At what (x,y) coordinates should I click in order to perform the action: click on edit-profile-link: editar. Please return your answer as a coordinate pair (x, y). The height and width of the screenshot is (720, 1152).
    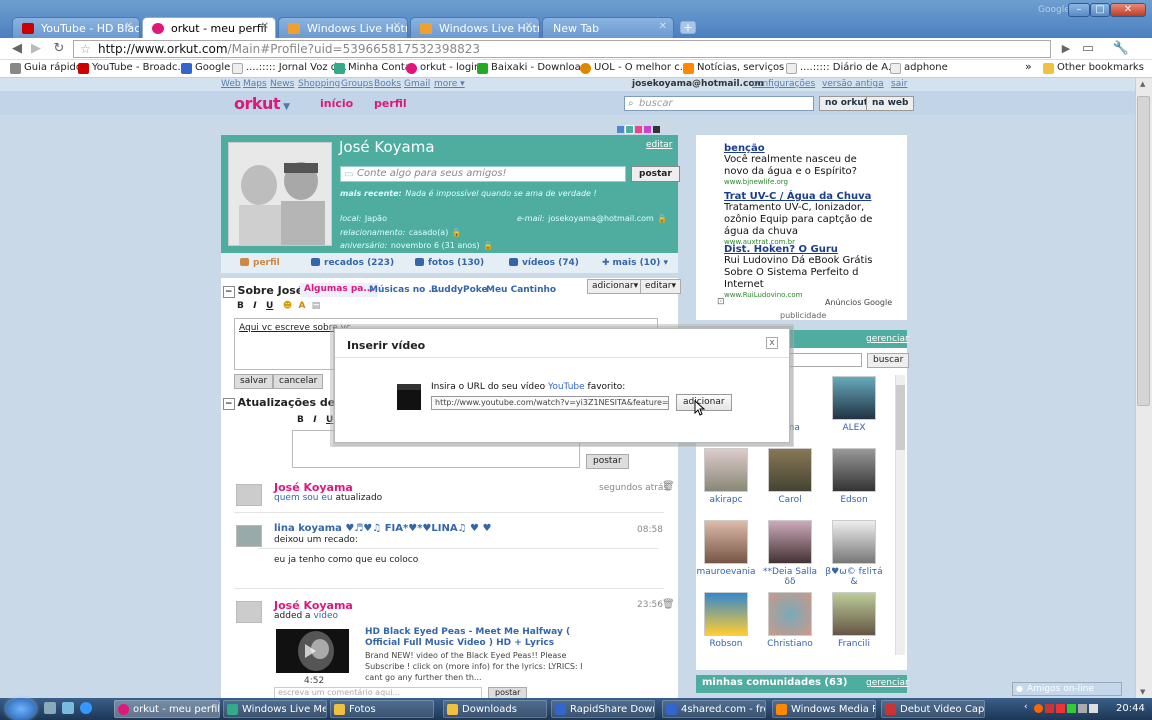
    Looking at the image, I should click on (659, 145).